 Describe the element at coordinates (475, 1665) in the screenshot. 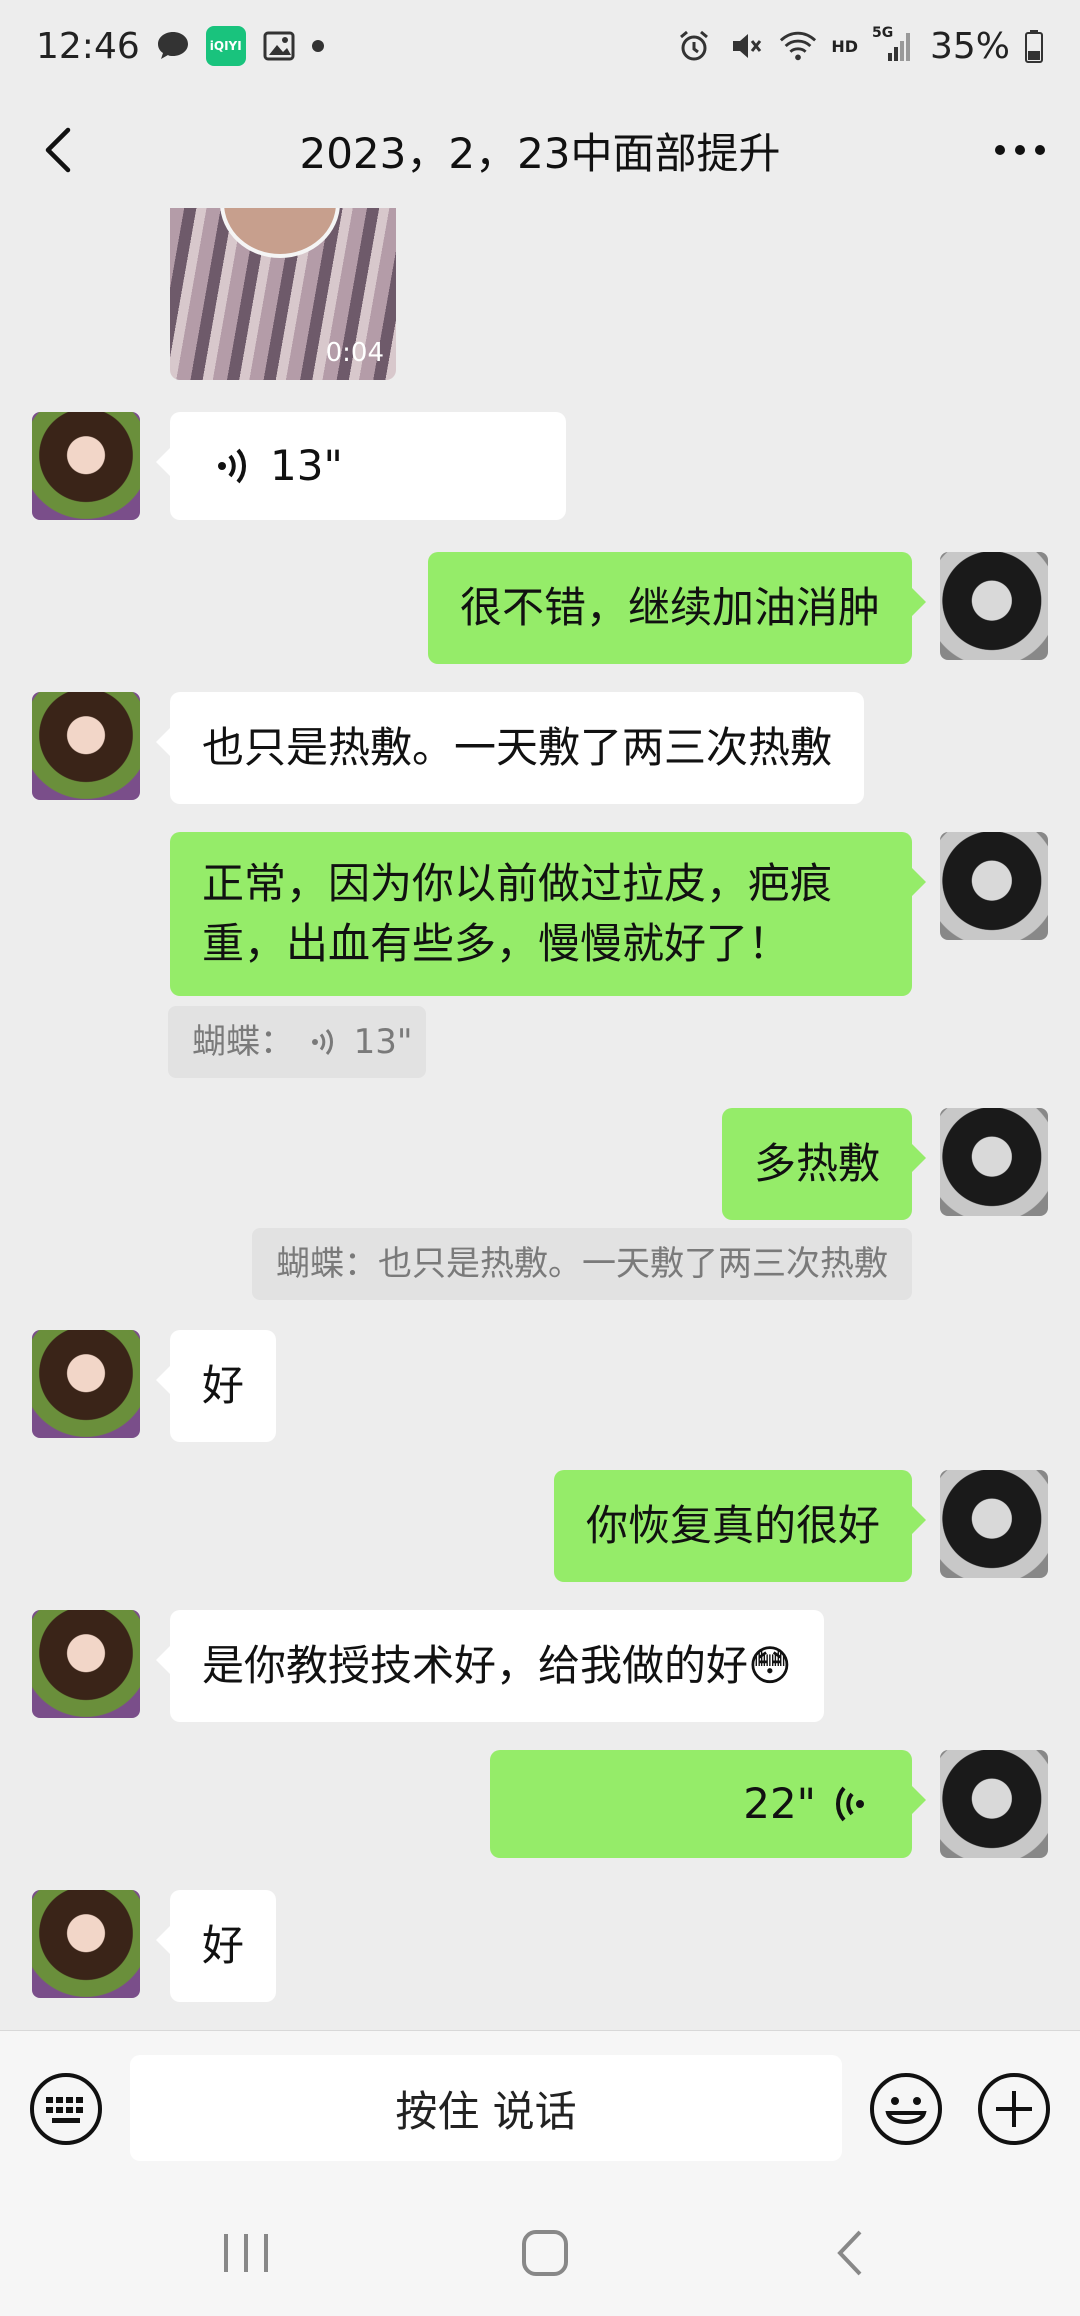

I see `message-text: 是你教授技术好，给我做的好` at that location.